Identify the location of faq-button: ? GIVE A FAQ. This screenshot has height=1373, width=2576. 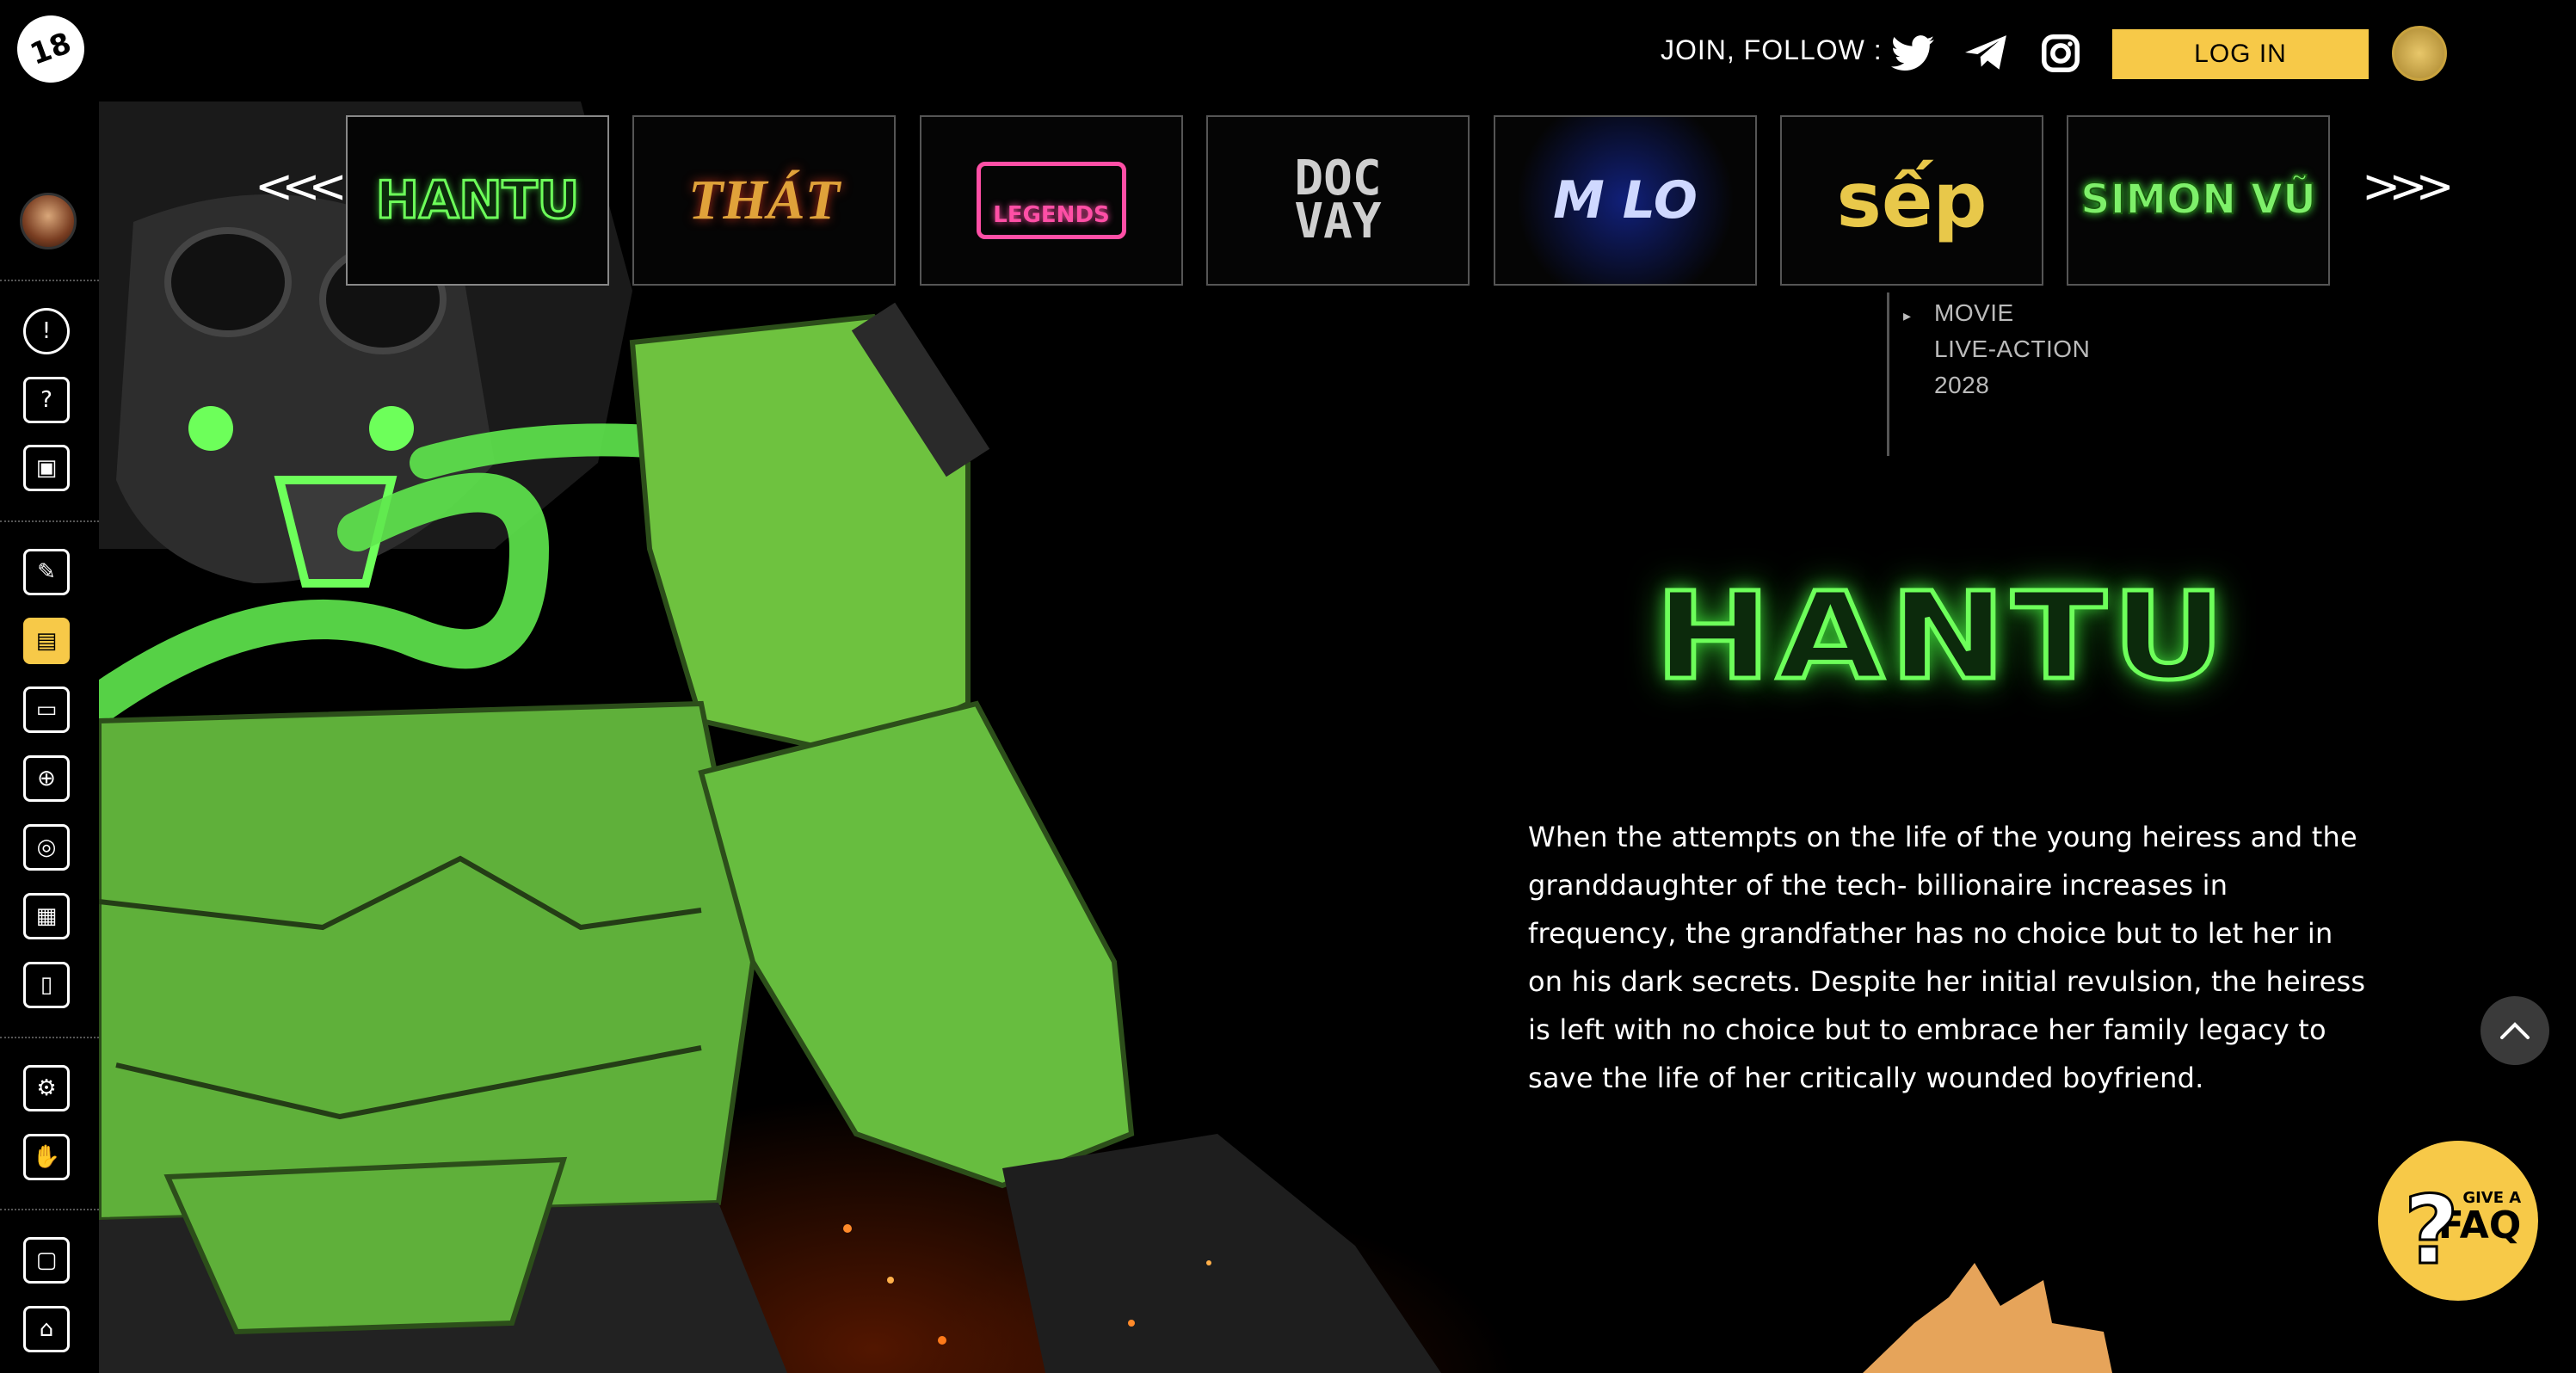
(2458, 1221).